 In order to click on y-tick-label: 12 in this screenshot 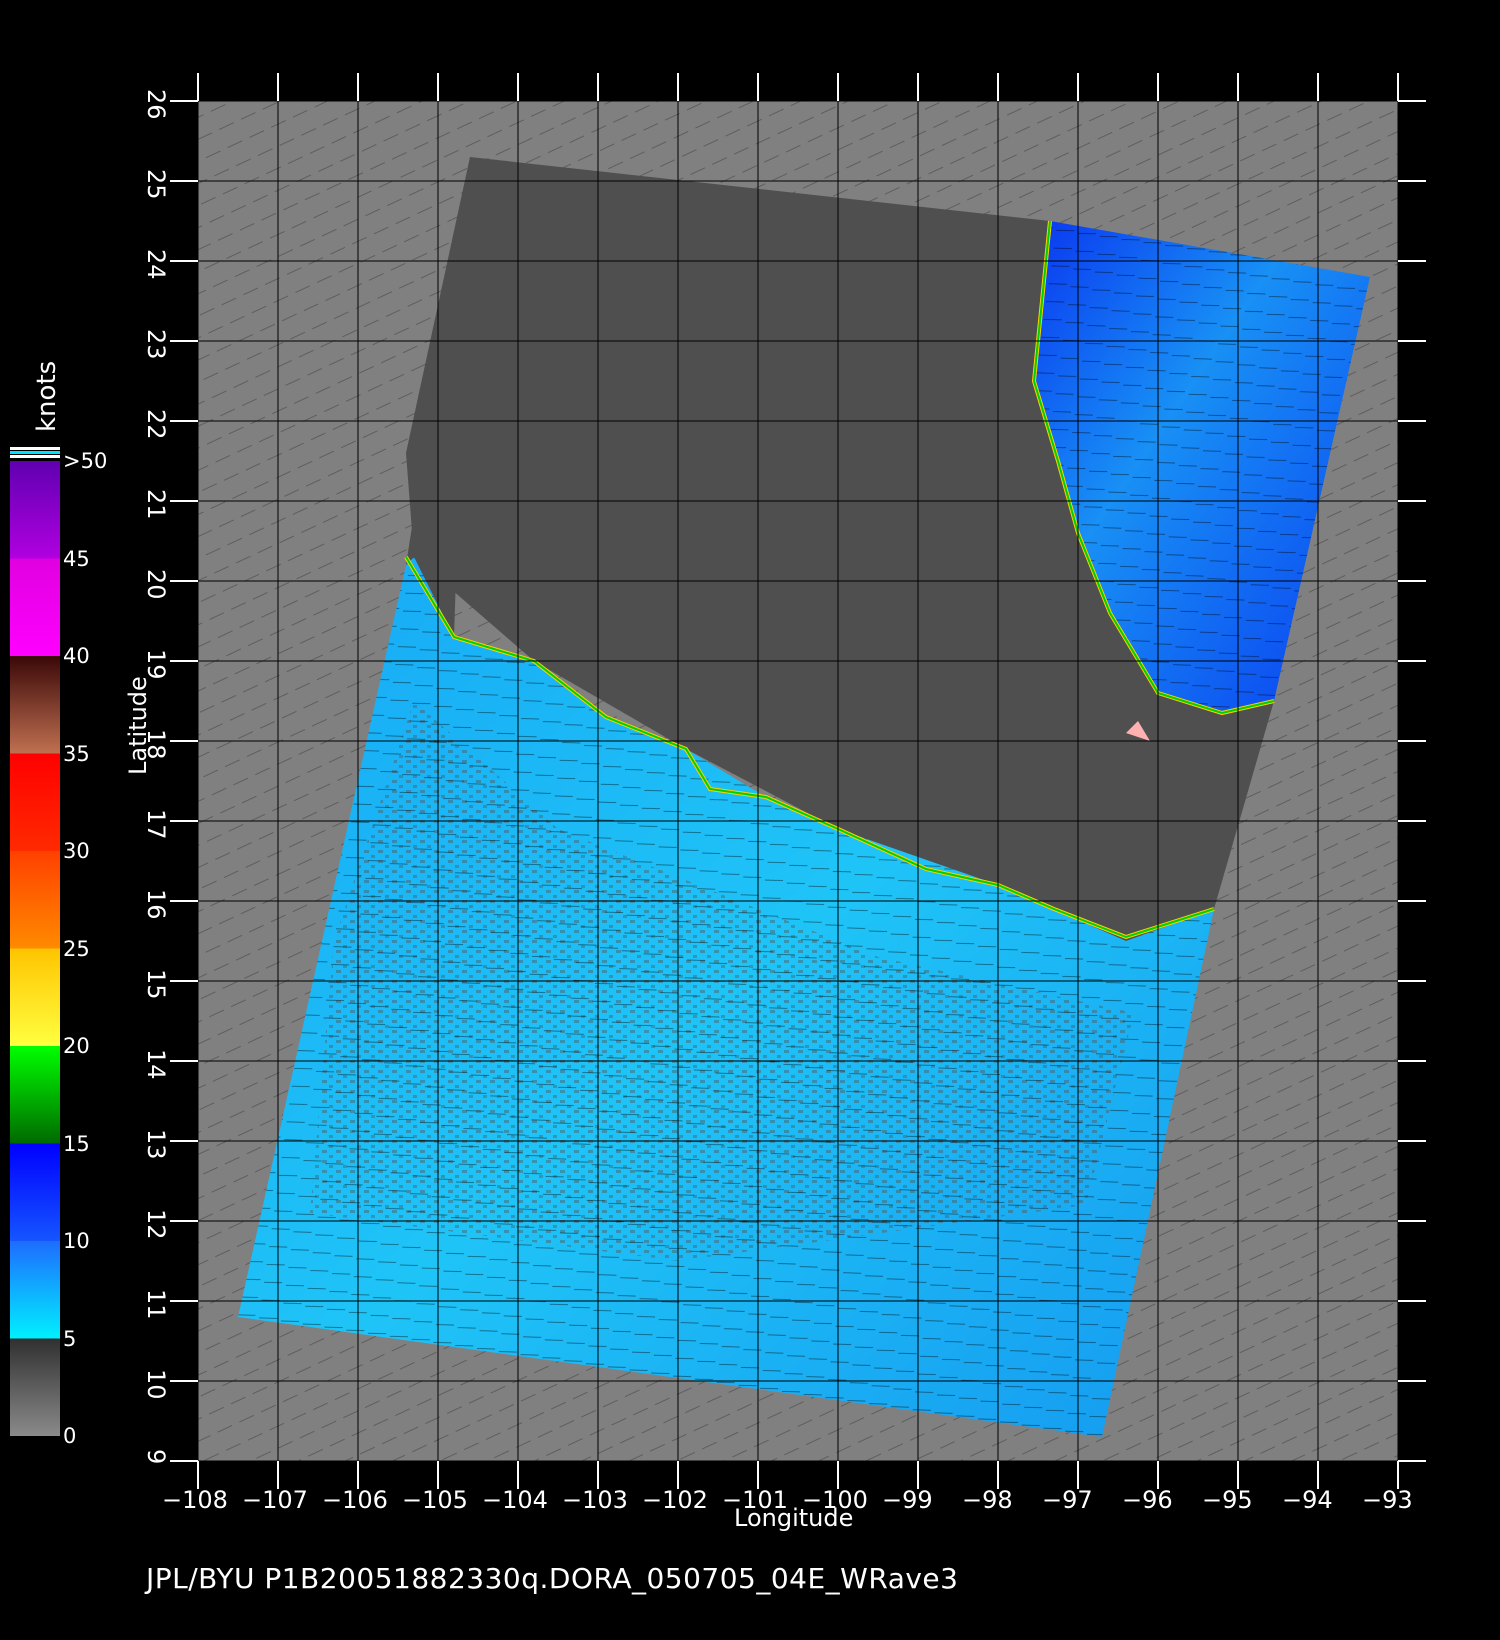, I will do `click(156, 1224)`.